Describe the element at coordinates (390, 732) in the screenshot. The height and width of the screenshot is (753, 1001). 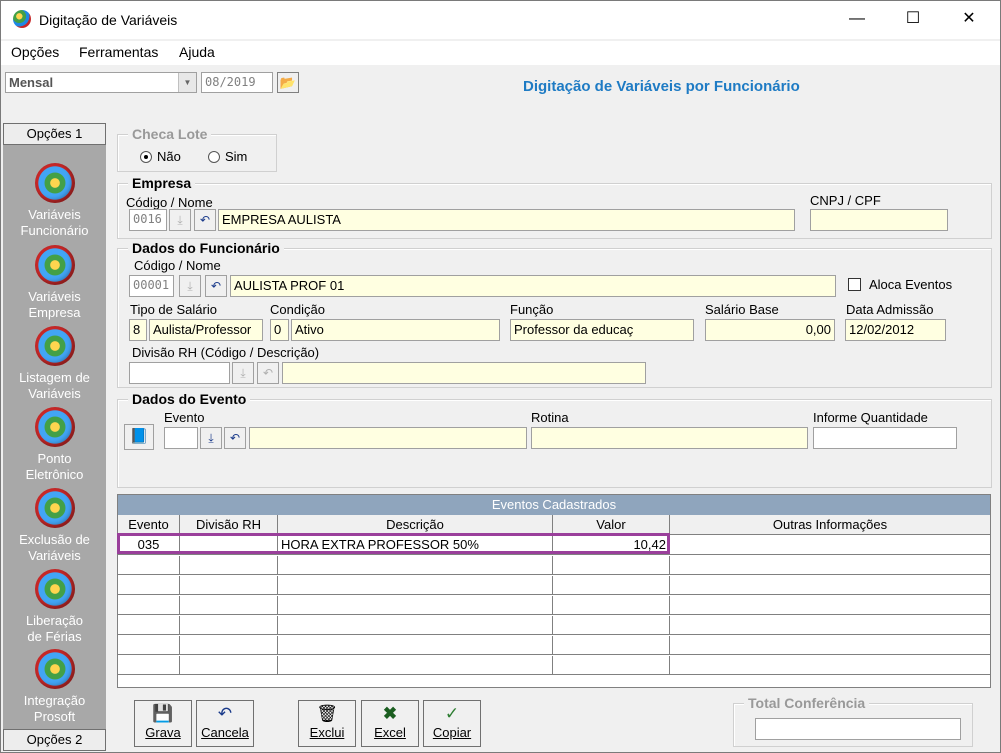
I see `excel-label: Excel` at that location.